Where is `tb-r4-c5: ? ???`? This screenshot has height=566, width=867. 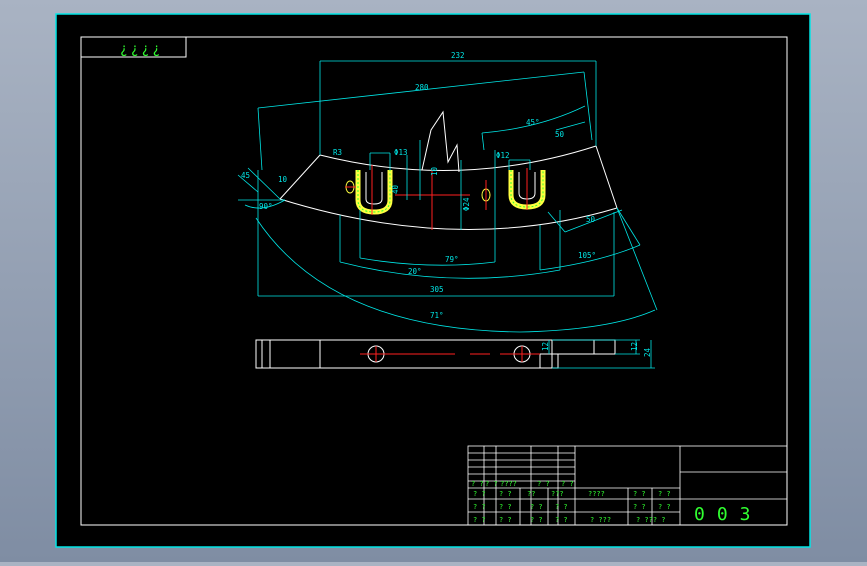 tb-r4-c5: ? ??? is located at coordinates (600, 520).